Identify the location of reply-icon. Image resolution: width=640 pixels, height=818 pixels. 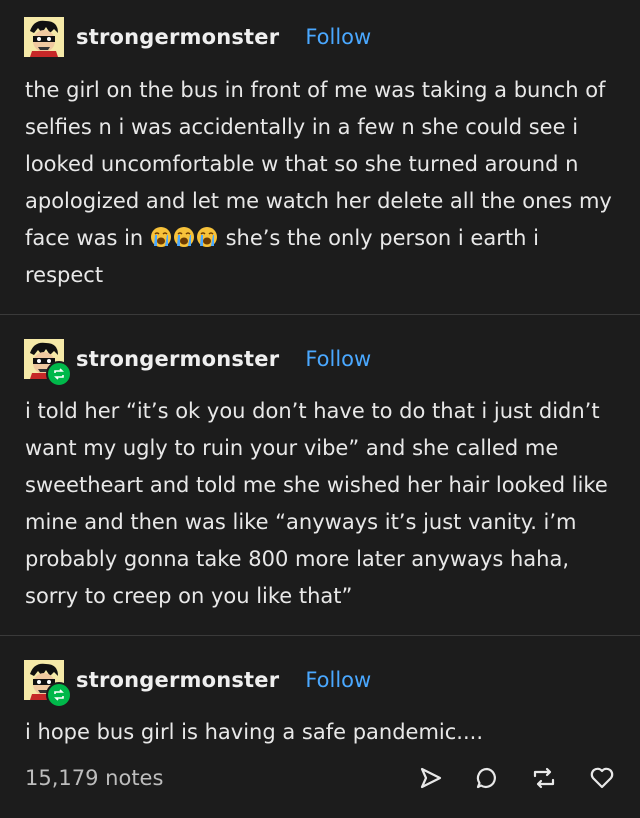
(487, 778).